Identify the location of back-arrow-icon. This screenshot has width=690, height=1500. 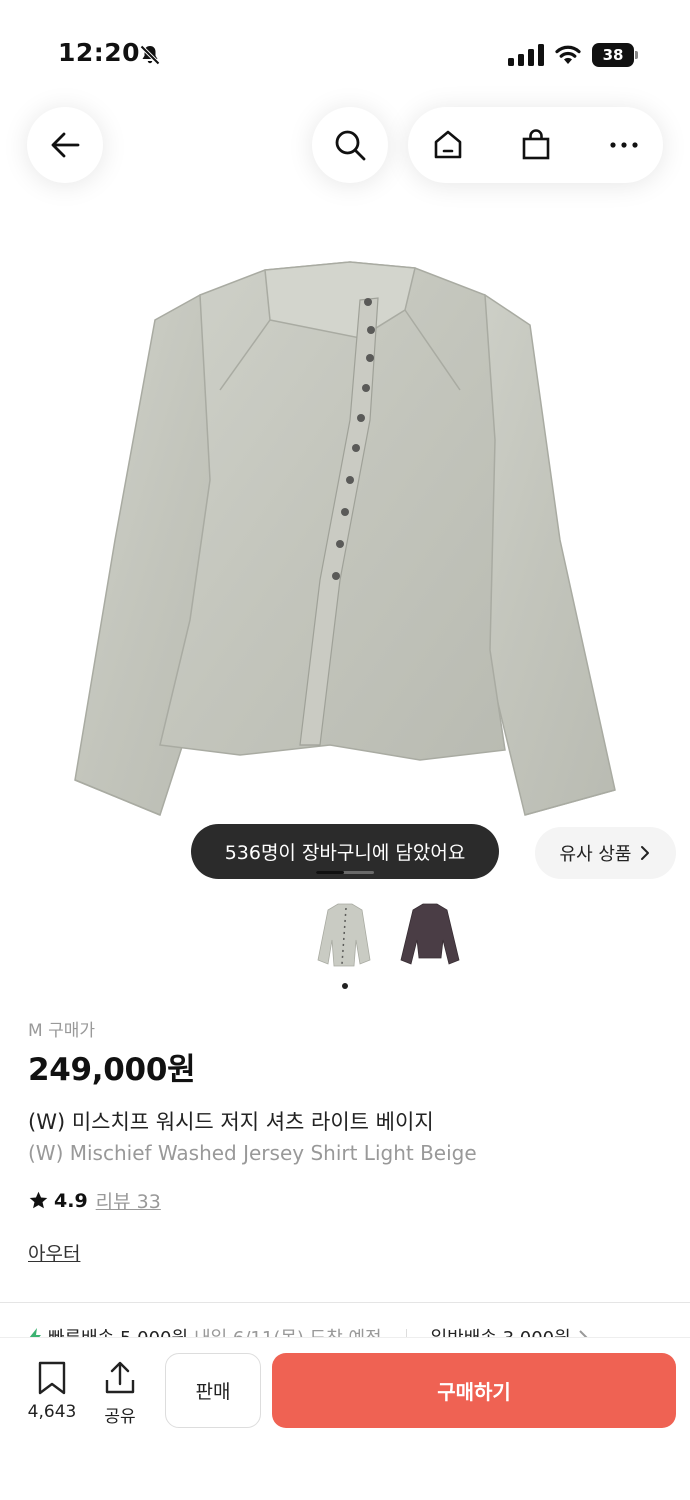
(65, 145).